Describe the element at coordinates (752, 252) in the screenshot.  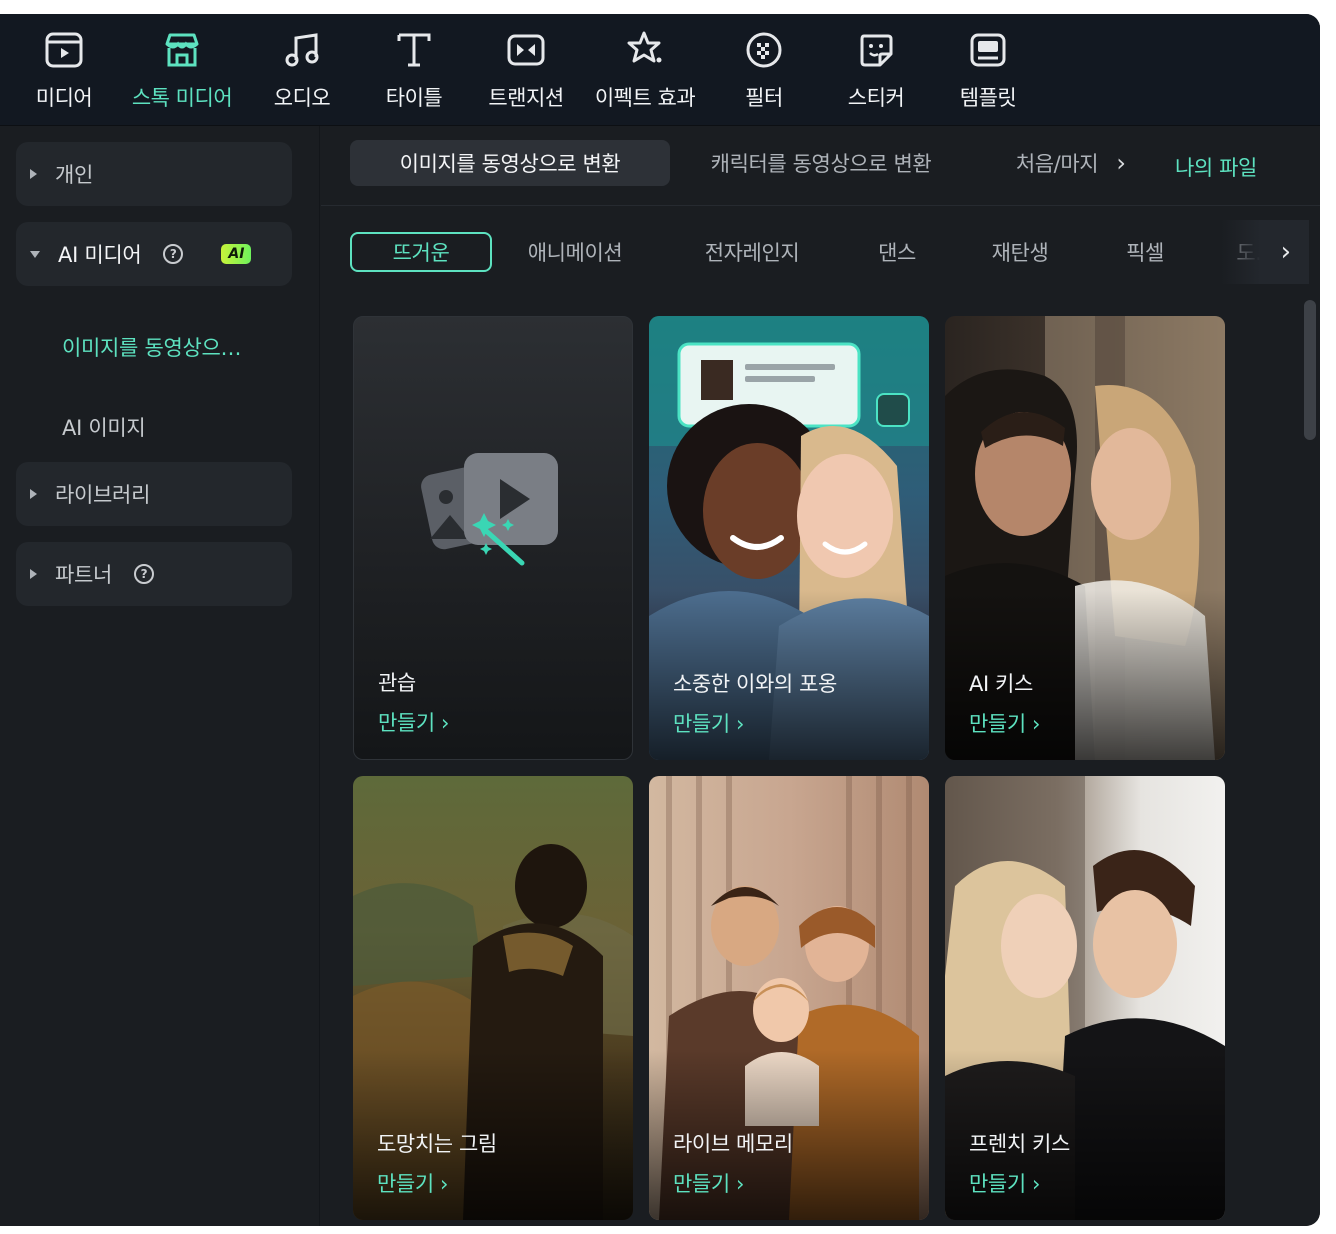
I see `category-microwave: 전자레인지` at that location.